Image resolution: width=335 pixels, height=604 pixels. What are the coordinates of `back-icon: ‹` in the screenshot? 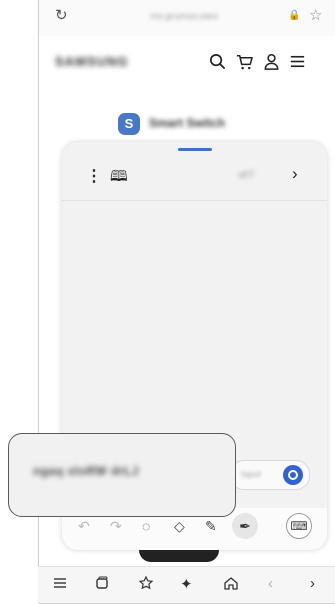 It's located at (270, 583).